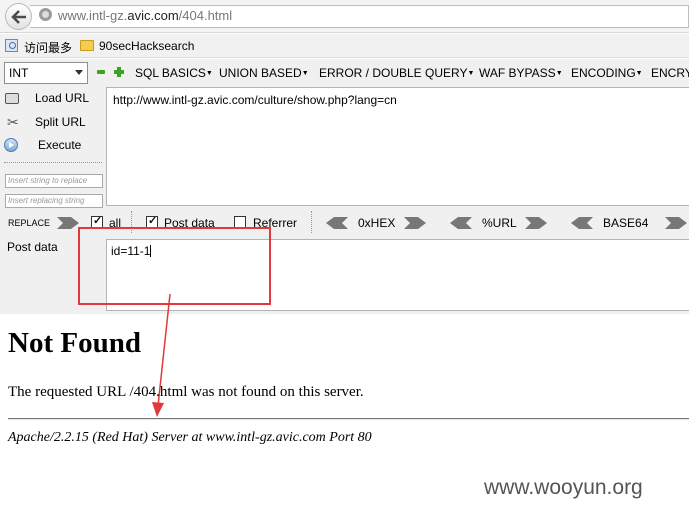 The width and height of the screenshot is (689, 516). Describe the element at coordinates (29, 223) in the screenshot. I see `replace-label: REPLACE` at that location.